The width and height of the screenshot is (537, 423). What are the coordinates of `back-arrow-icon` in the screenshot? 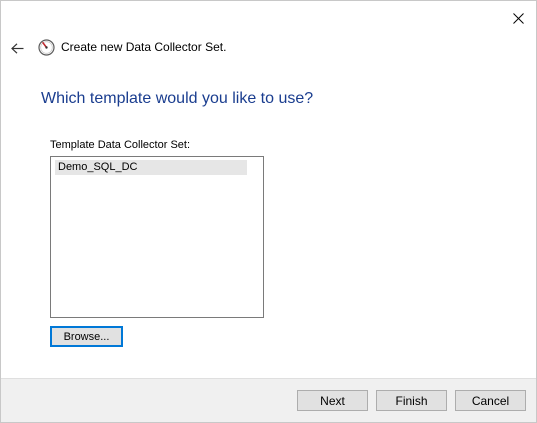 It's located at (16, 48).